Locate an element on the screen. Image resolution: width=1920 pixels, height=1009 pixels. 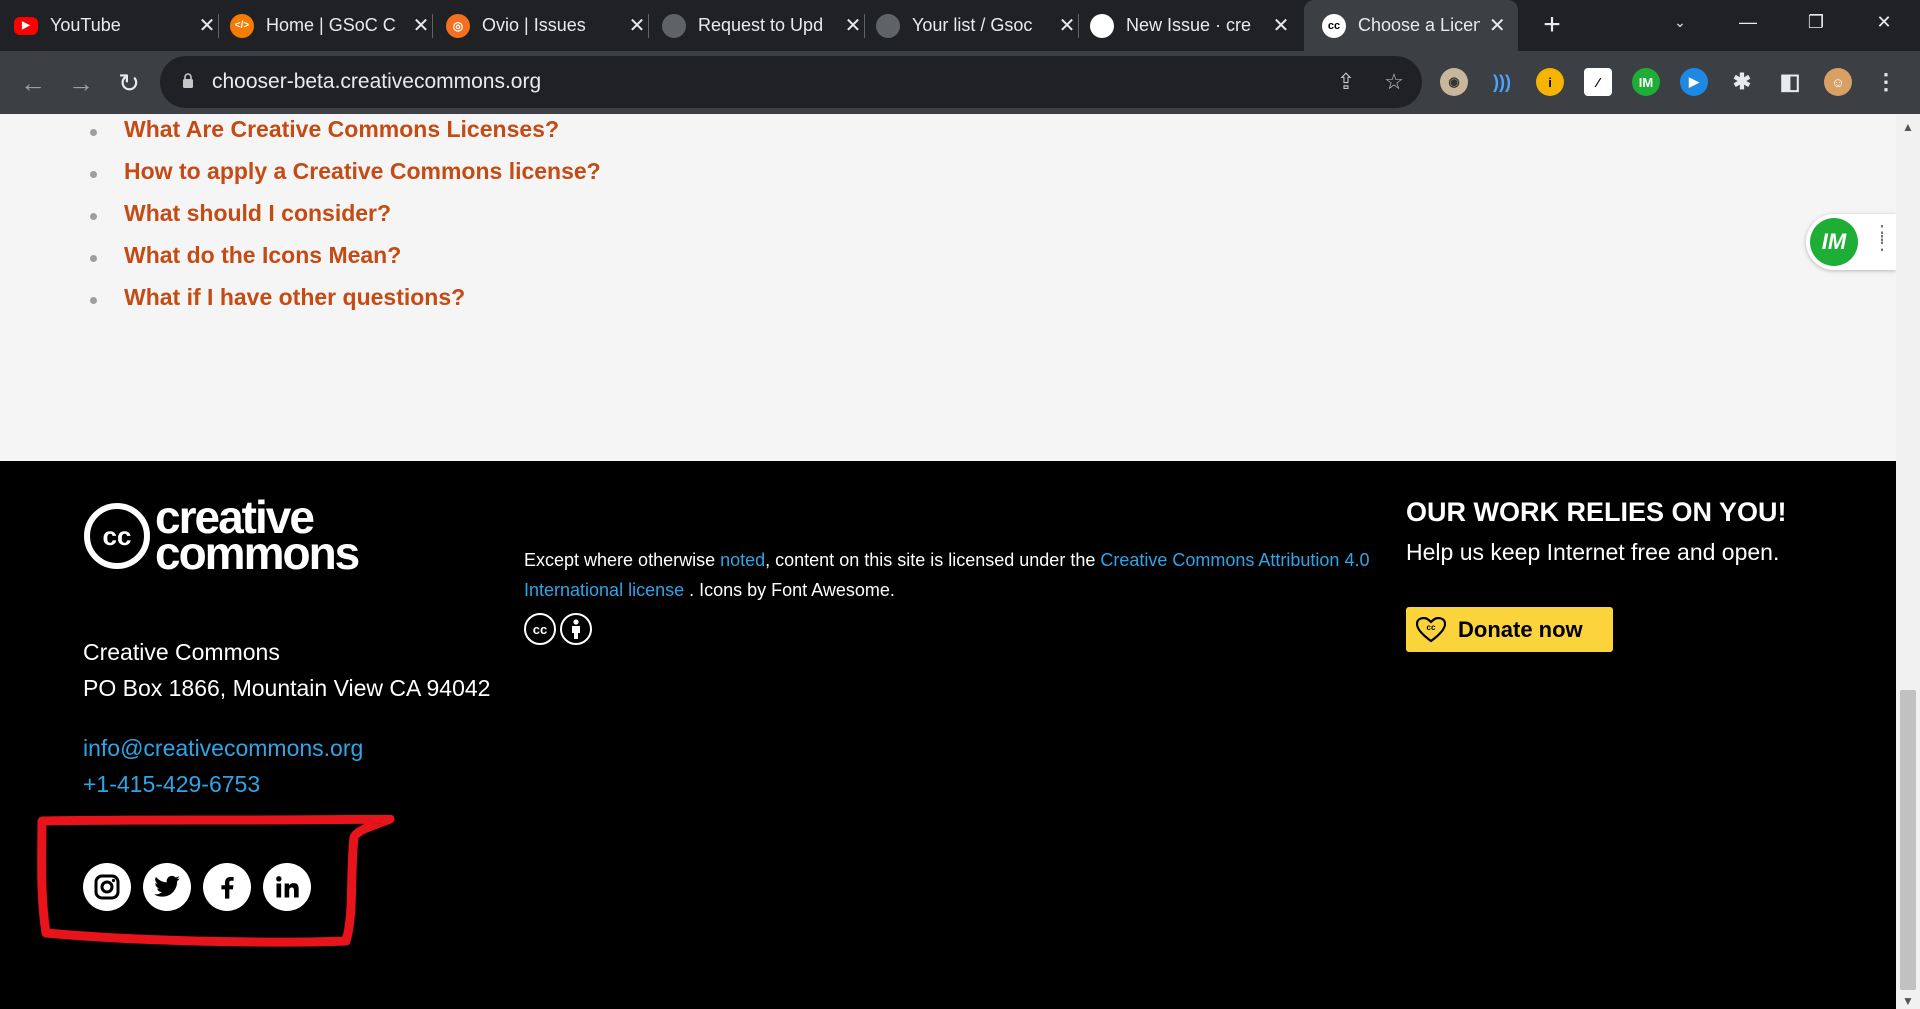
donate-button: cc Donate now is located at coordinates (1509, 629).